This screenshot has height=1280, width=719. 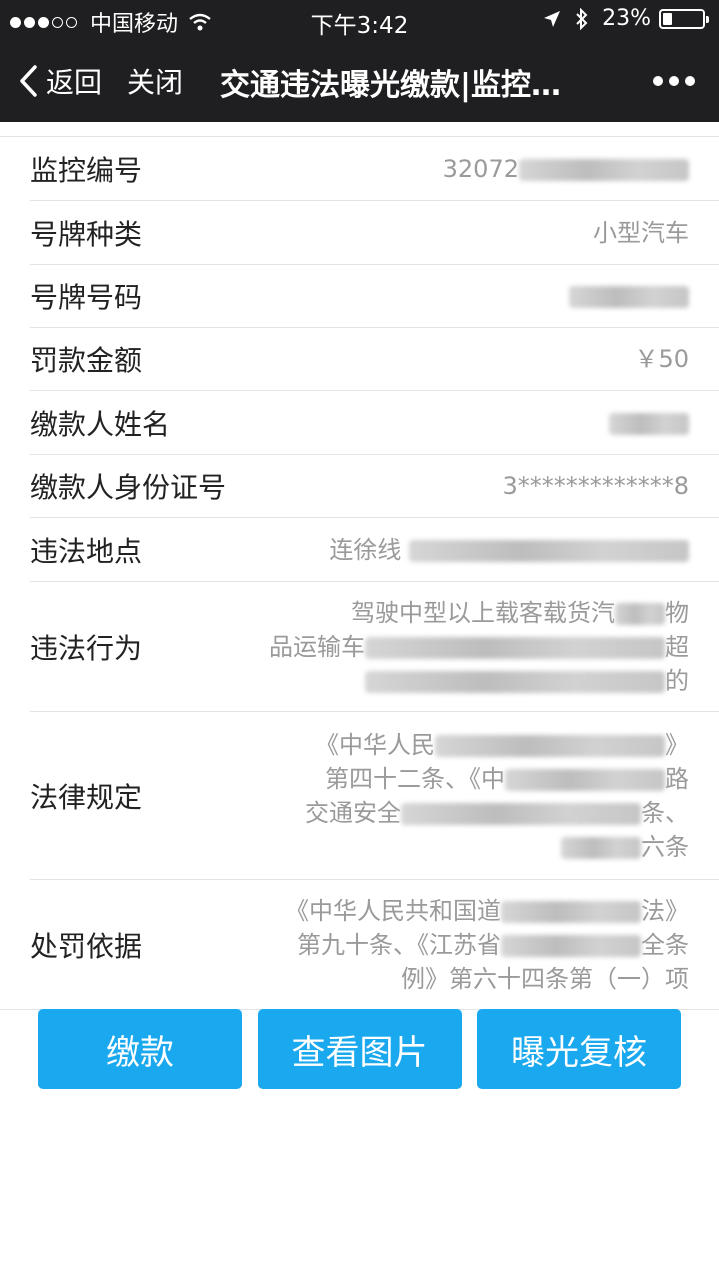 What do you see at coordinates (579, 1049) in the screenshot?
I see `exposure-review-button: 曝光复核` at bounding box center [579, 1049].